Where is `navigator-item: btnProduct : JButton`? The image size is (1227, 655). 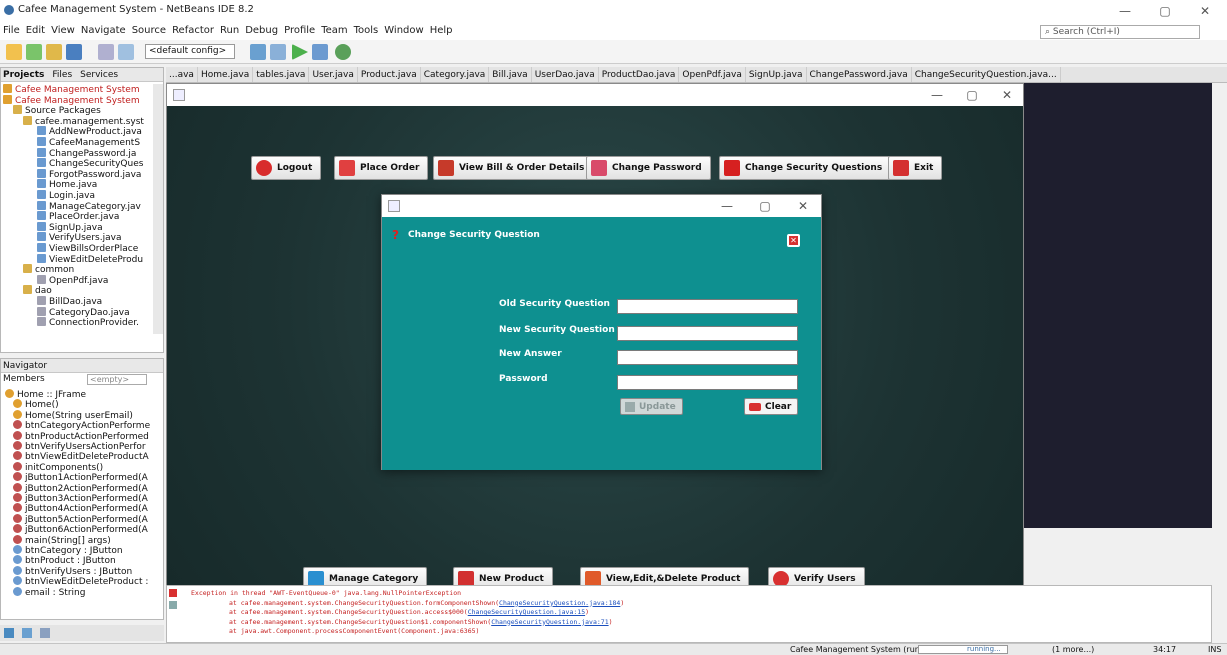 navigator-item: btnProduct : JButton is located at coordinates (64, 560).